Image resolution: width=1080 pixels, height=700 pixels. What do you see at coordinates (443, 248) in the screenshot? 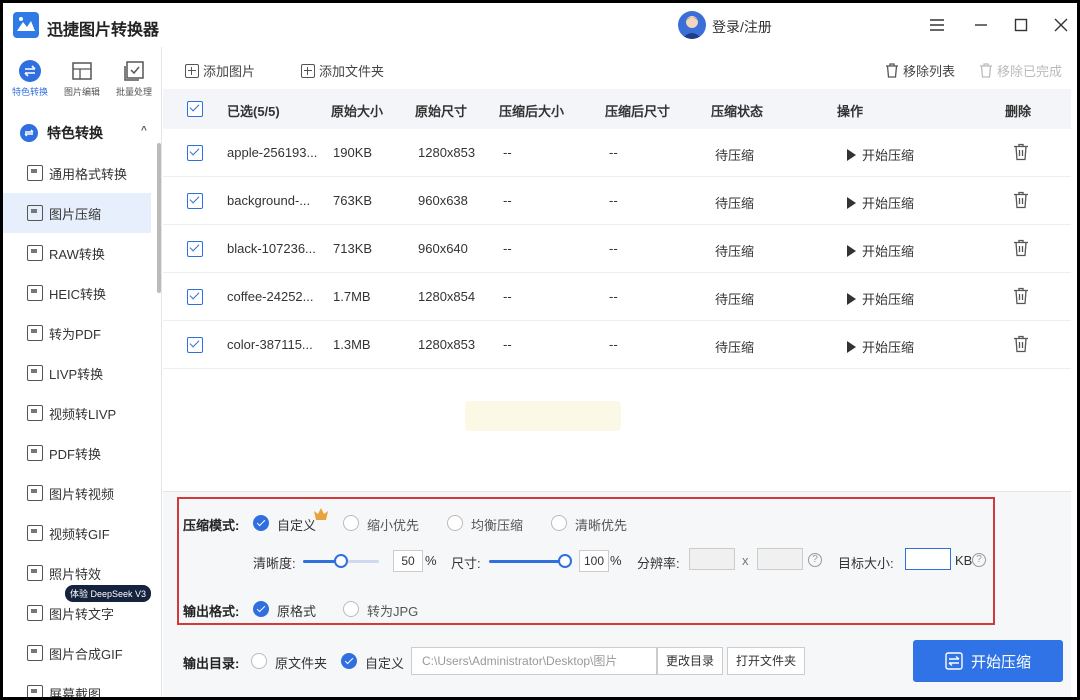
I see `orig-dim: 960x640` at bounding box center [443, 248].